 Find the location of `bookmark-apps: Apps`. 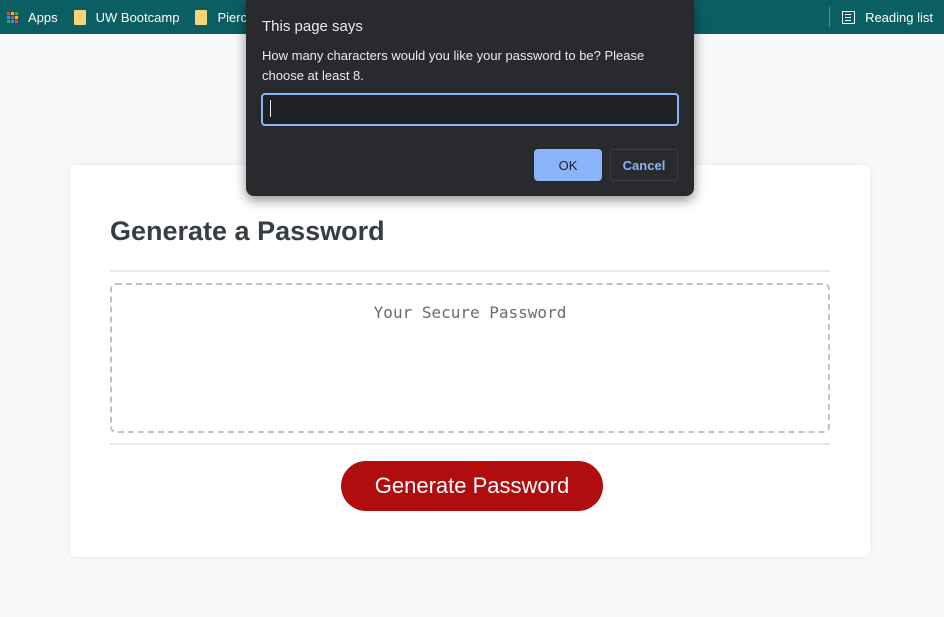

bookmark-apps: Apps is located at coordinates (33, 17).